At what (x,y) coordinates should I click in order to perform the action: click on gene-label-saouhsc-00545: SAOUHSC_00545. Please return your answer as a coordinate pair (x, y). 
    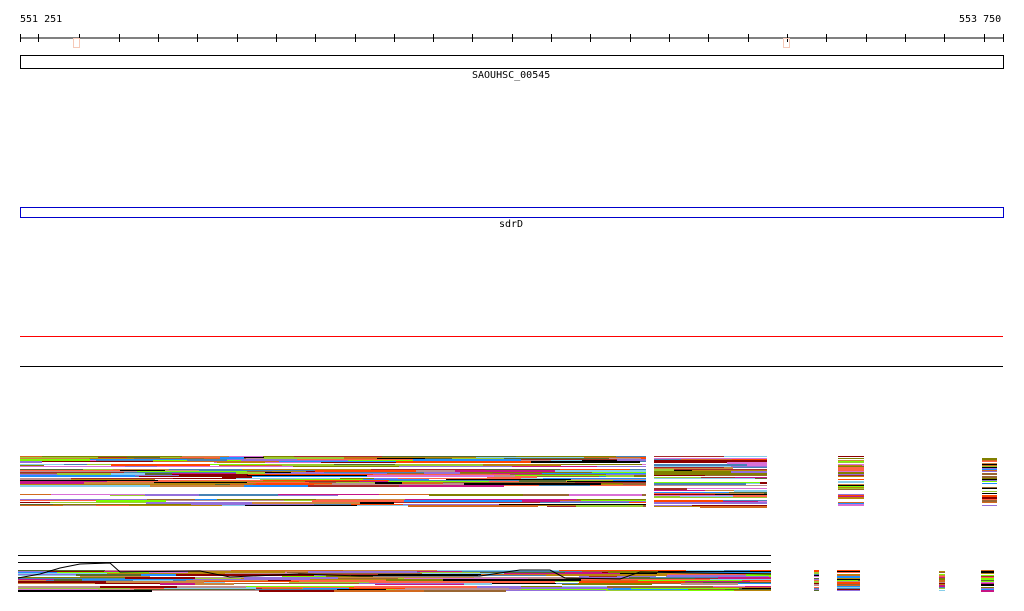
    Looking at the image, I should click on (511, 75).